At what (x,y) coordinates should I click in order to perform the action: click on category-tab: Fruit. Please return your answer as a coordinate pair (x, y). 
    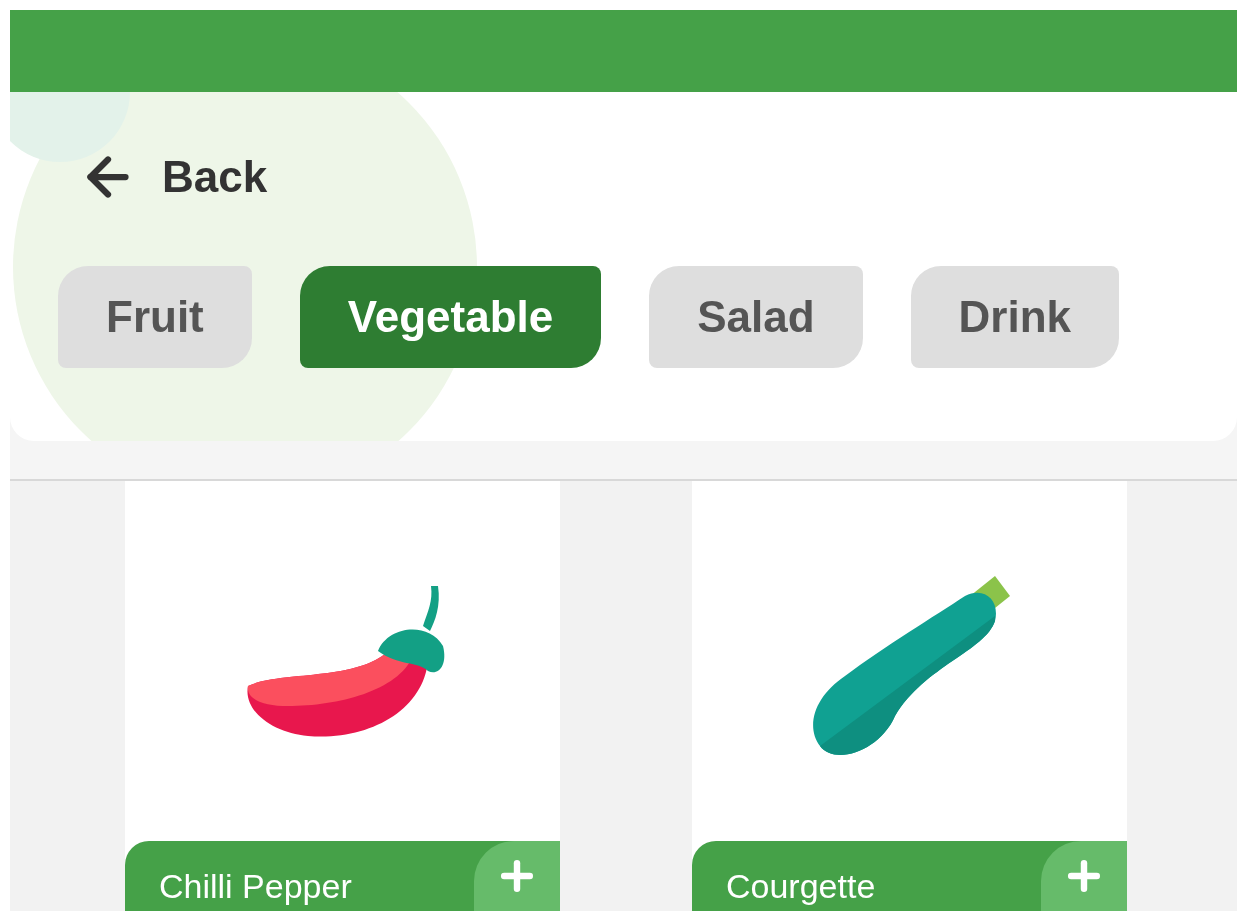
    Looking at the image, I should click on (155, 317).